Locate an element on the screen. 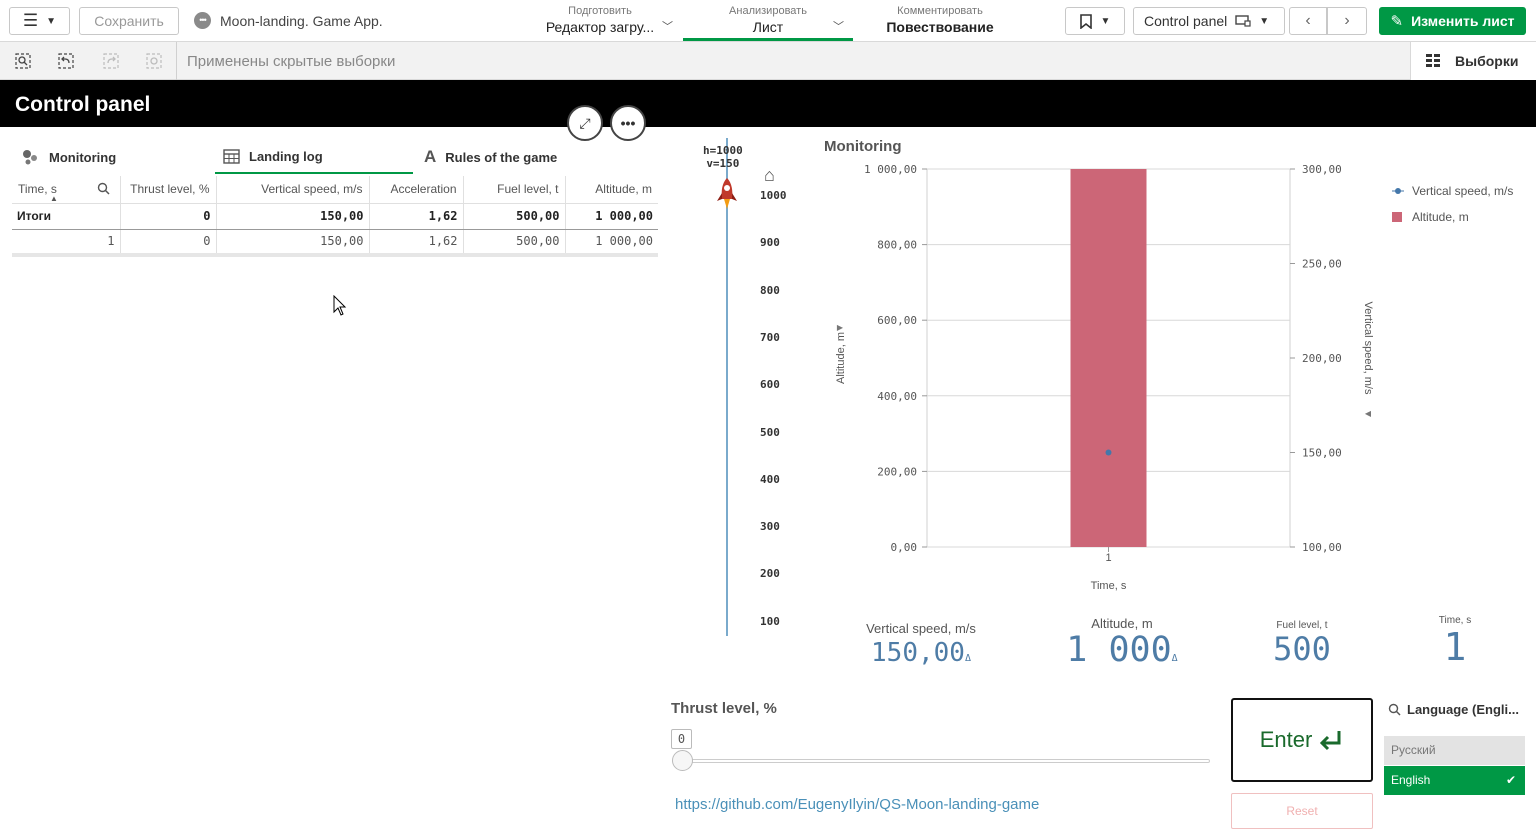  more-options-button: ••• is located at coordinates (628, 123).